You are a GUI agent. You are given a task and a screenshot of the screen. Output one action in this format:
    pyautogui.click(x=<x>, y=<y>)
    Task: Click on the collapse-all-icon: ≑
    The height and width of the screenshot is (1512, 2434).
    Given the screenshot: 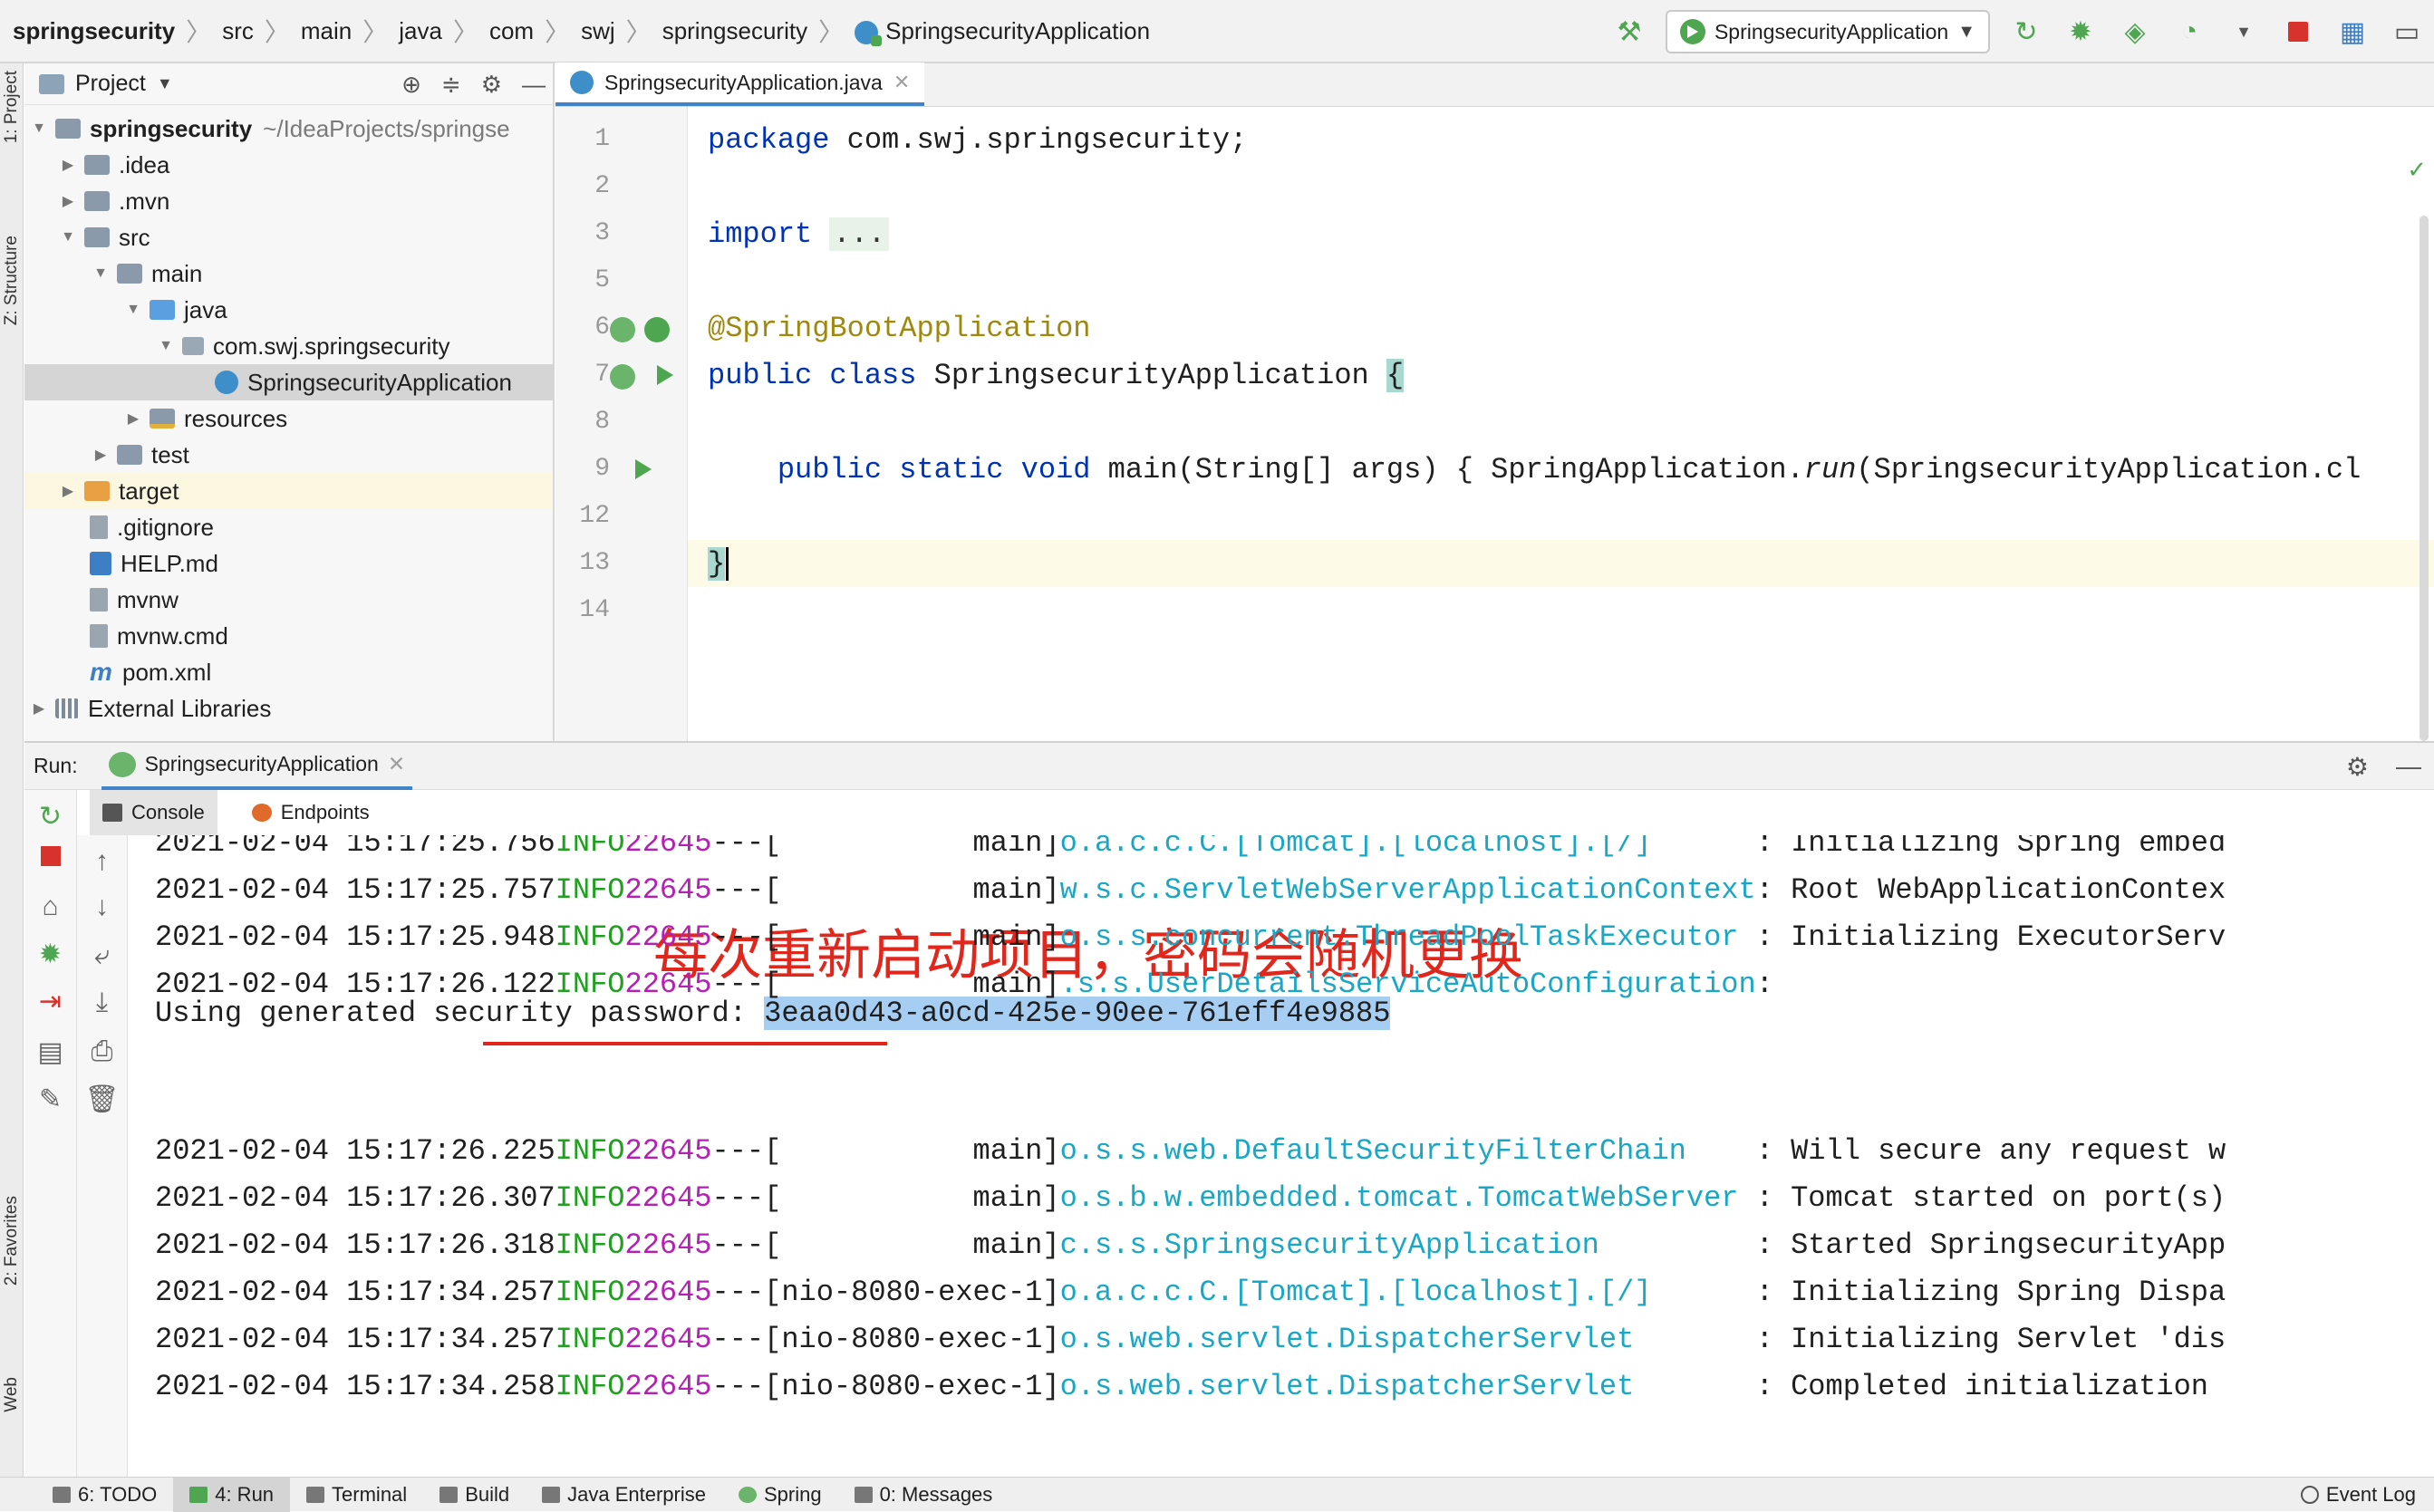 What is the action you would take?
    pyautogui.click(x=451, y=85)
    